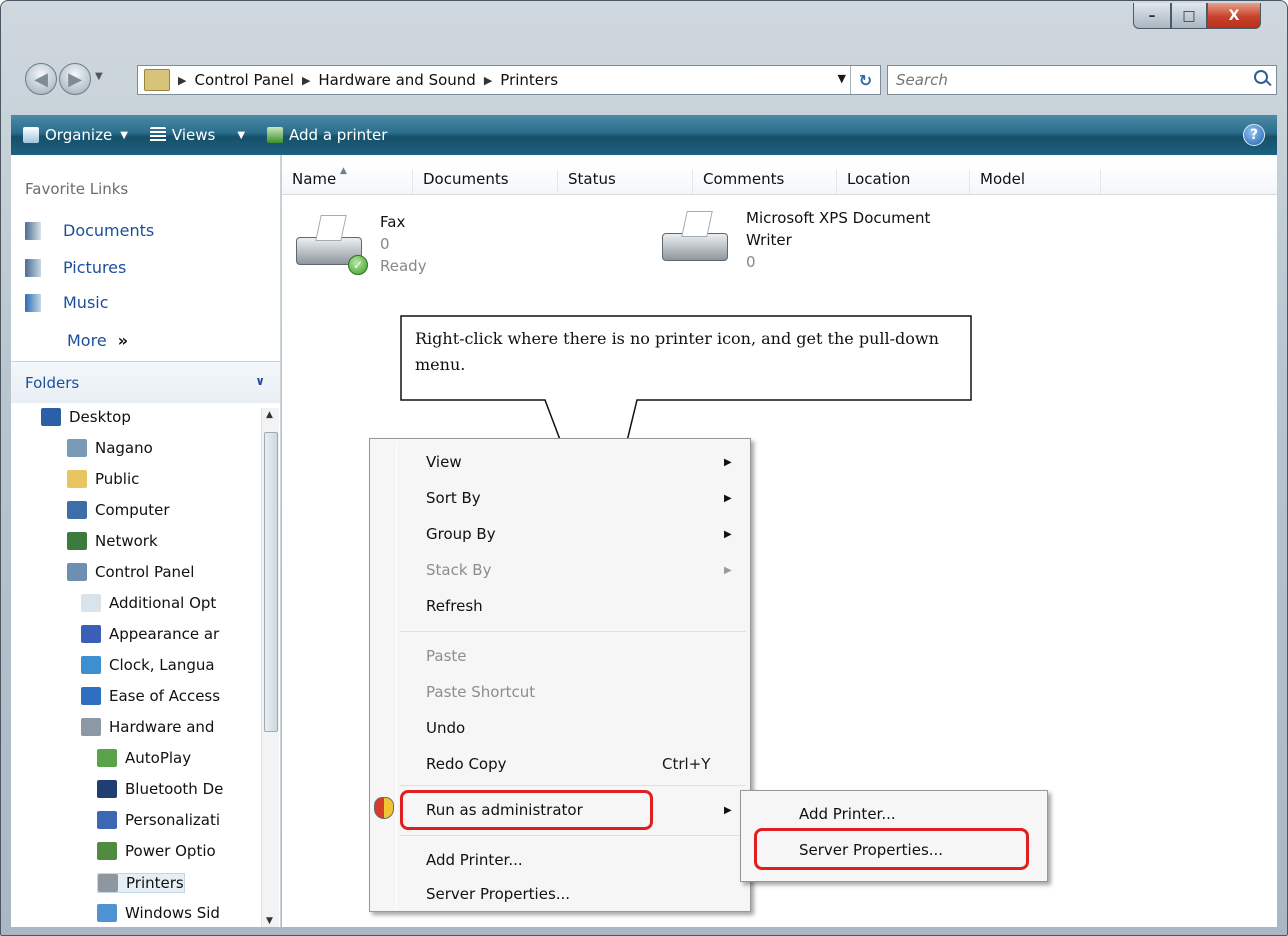 The width and height of the screenshot is (1288, 936). I want to click on refresh-button: ↻, so click(865, 80).